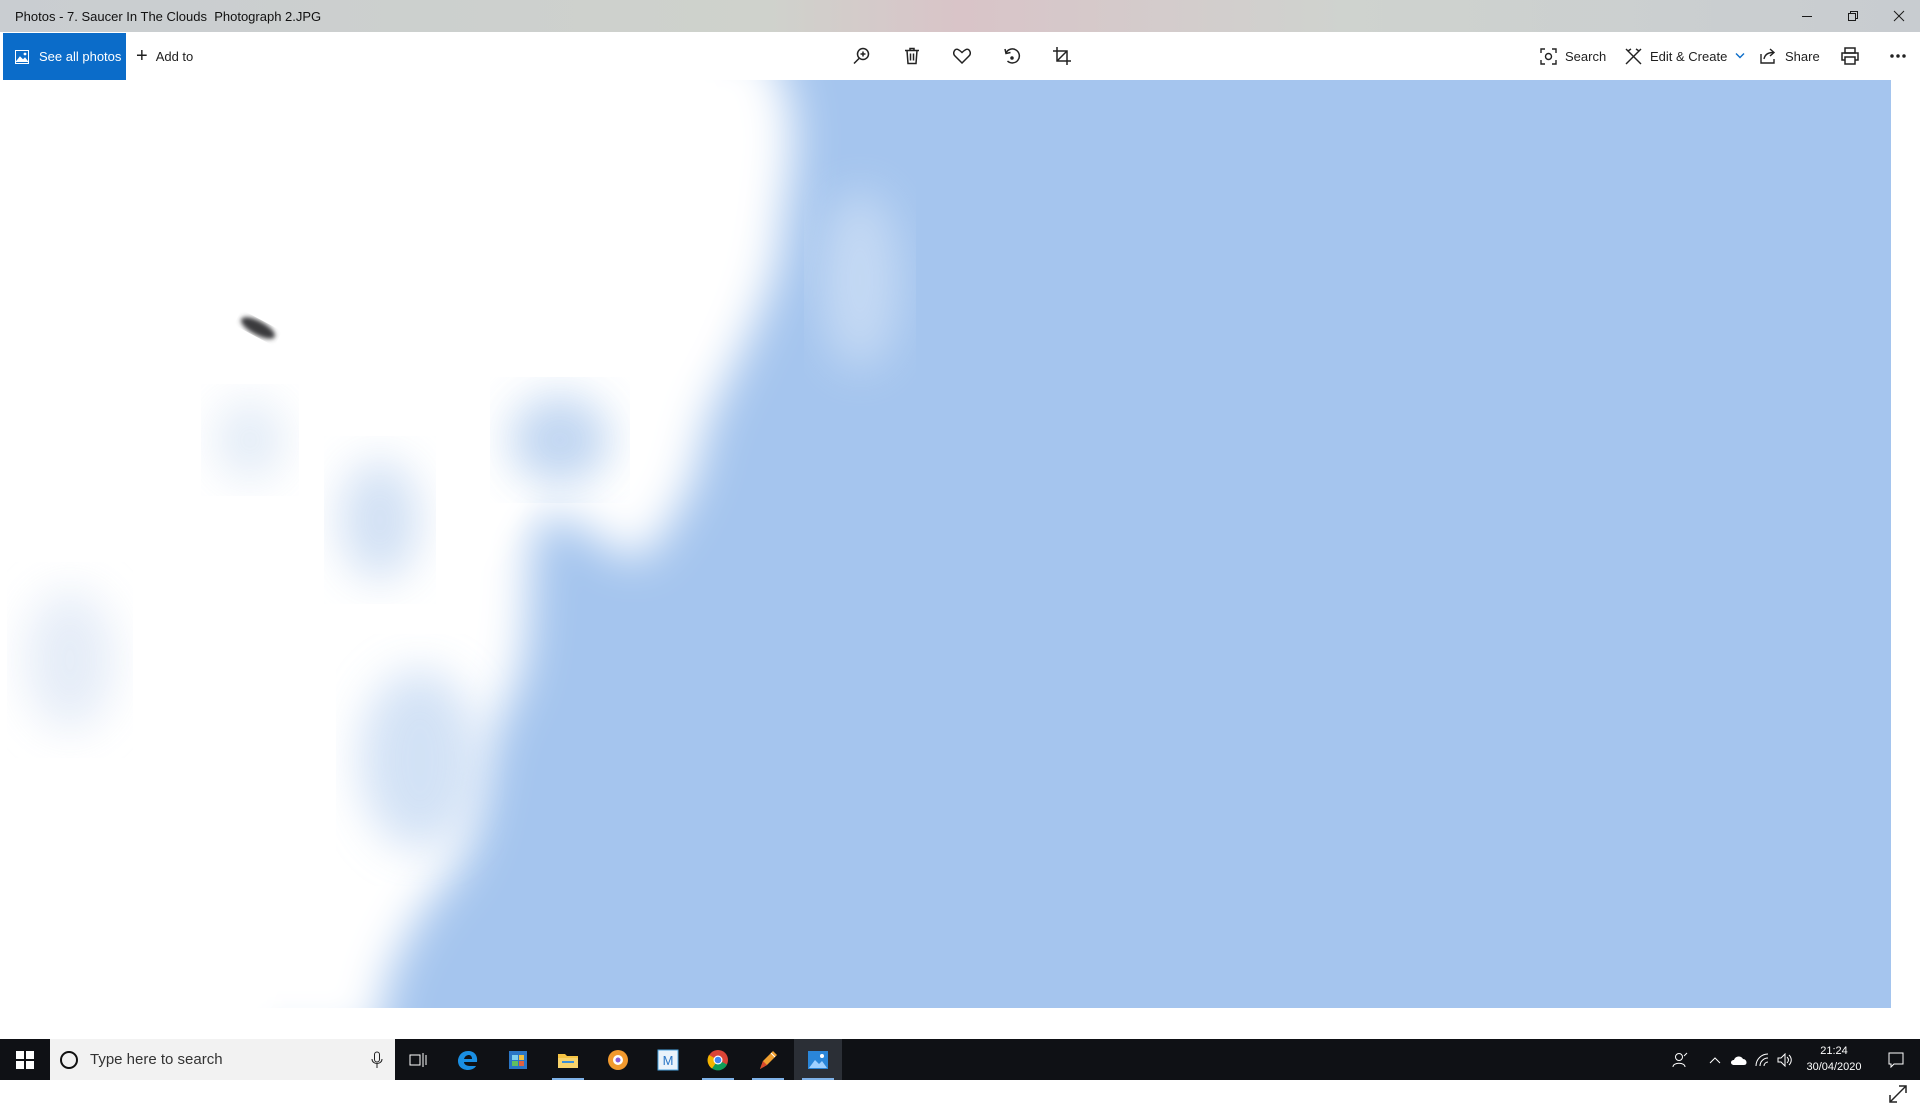 This screenshot has height=1108, width=1920. I want to click on share-button: Share, so click(1790, 56).